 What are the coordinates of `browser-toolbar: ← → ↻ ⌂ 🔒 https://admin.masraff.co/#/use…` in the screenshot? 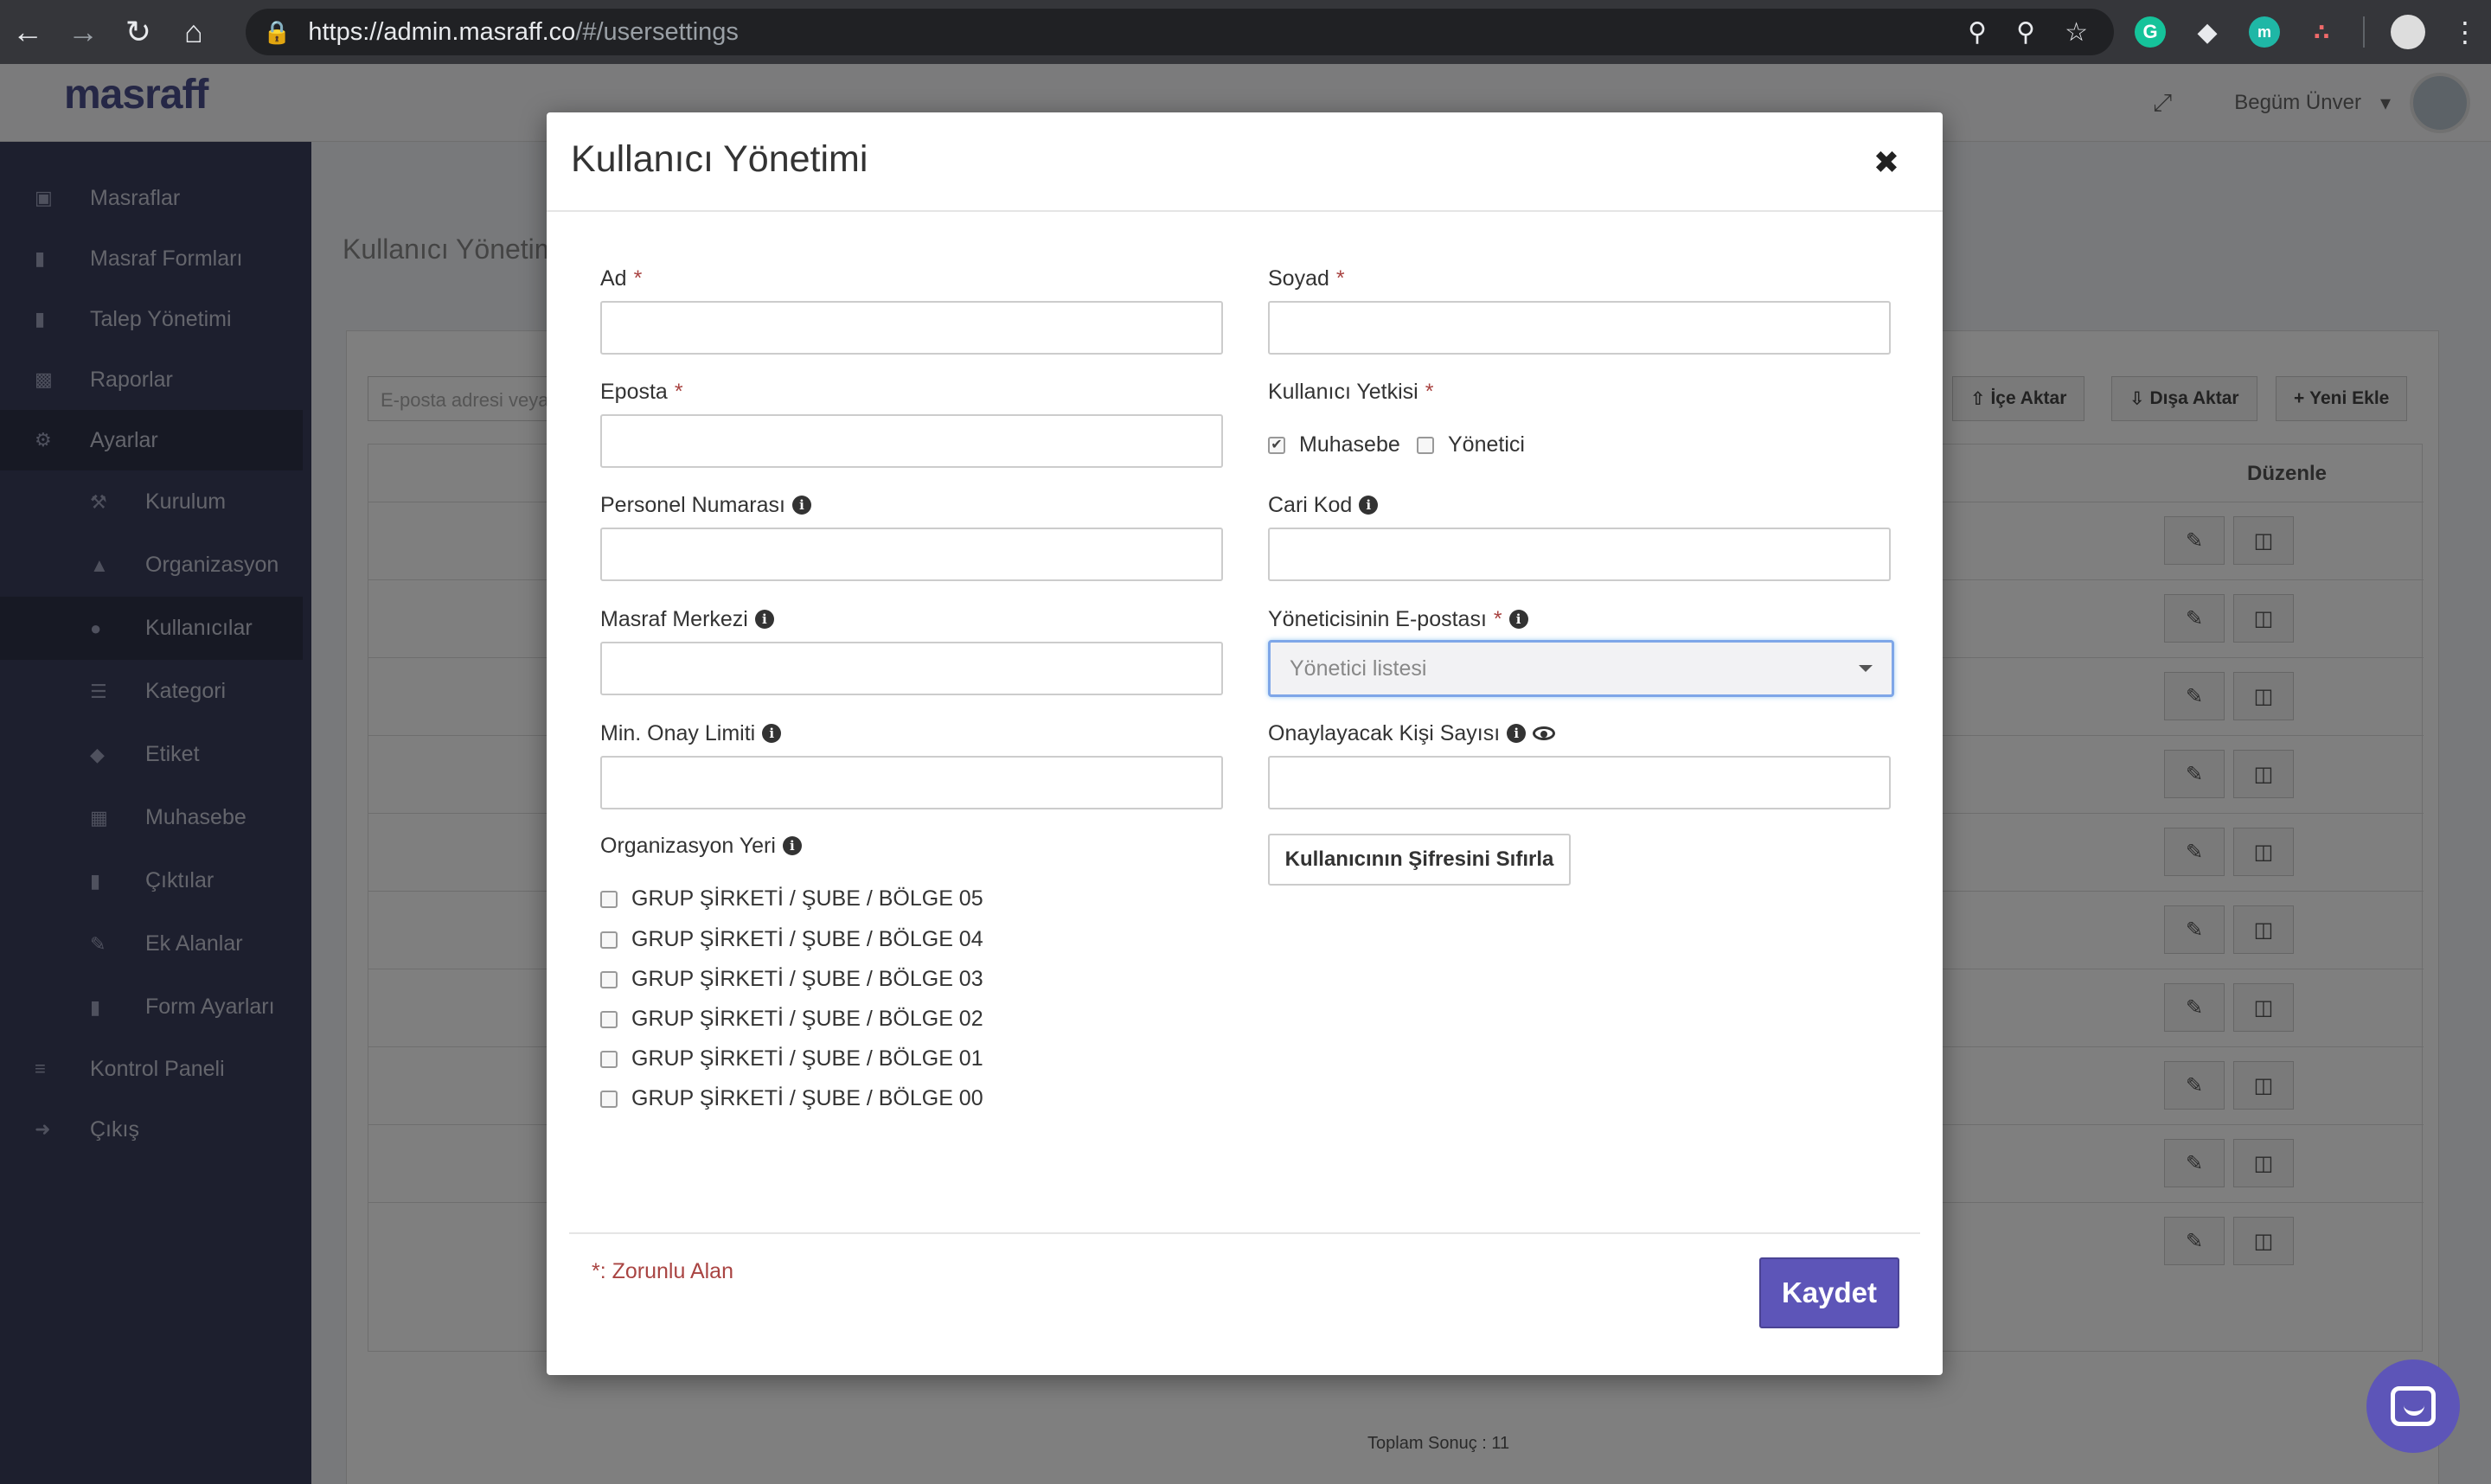 It's located at (1246, 32).